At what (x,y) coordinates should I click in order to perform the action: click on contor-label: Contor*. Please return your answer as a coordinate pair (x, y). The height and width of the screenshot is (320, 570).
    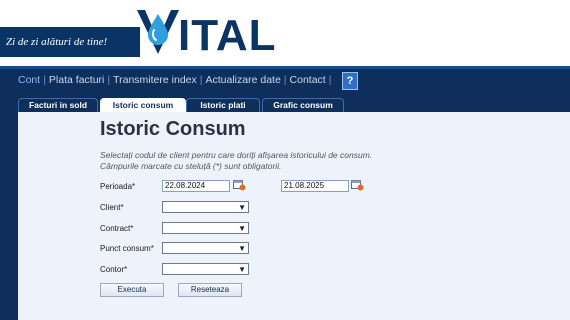
    Looking at the image, I should click on (114, 269).